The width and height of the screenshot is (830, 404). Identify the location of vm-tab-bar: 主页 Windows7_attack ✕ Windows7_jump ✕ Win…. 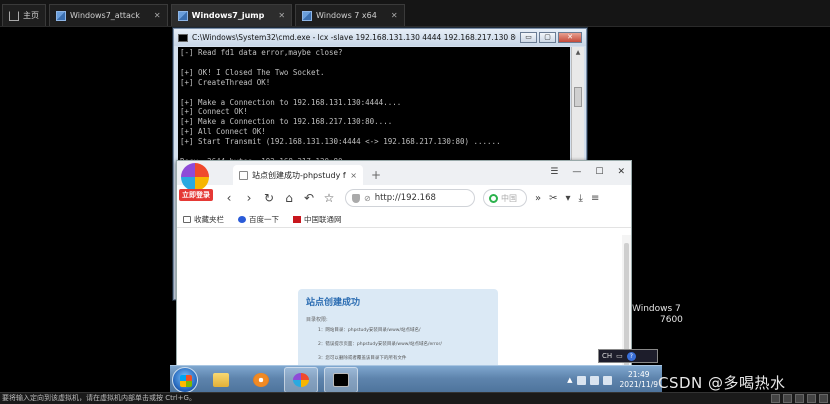
(415, 13).